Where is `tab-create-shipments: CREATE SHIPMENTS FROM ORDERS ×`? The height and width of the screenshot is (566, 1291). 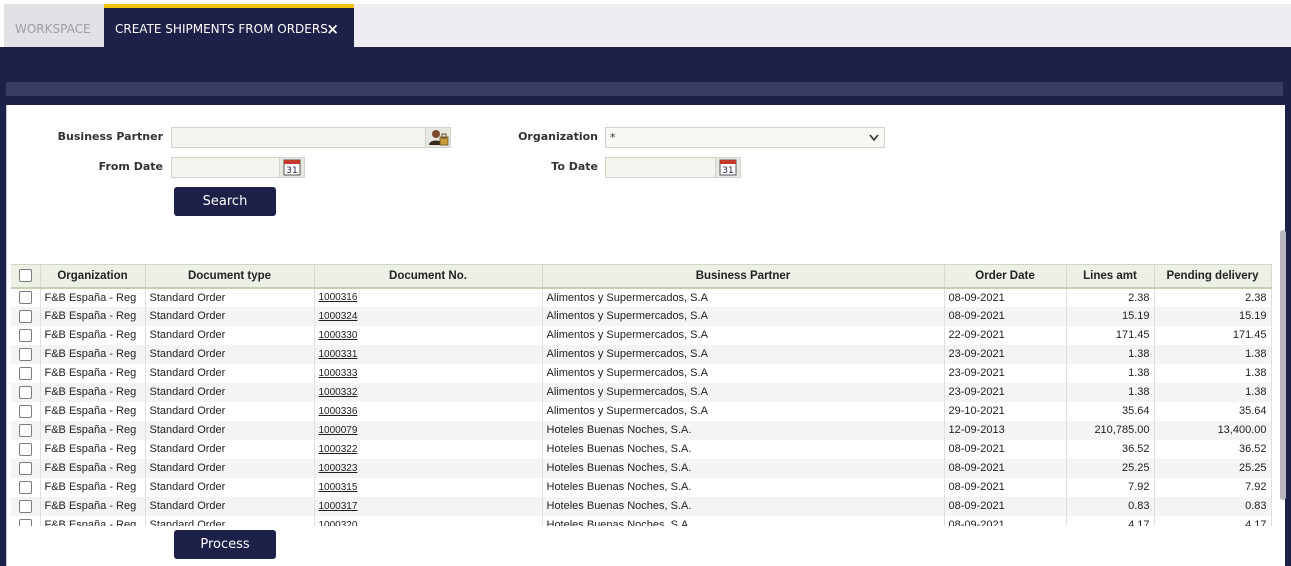 tab-create-shipments: CREATE SHIPMENTS FROM ORDERS × is located at coordinates (229, 25).